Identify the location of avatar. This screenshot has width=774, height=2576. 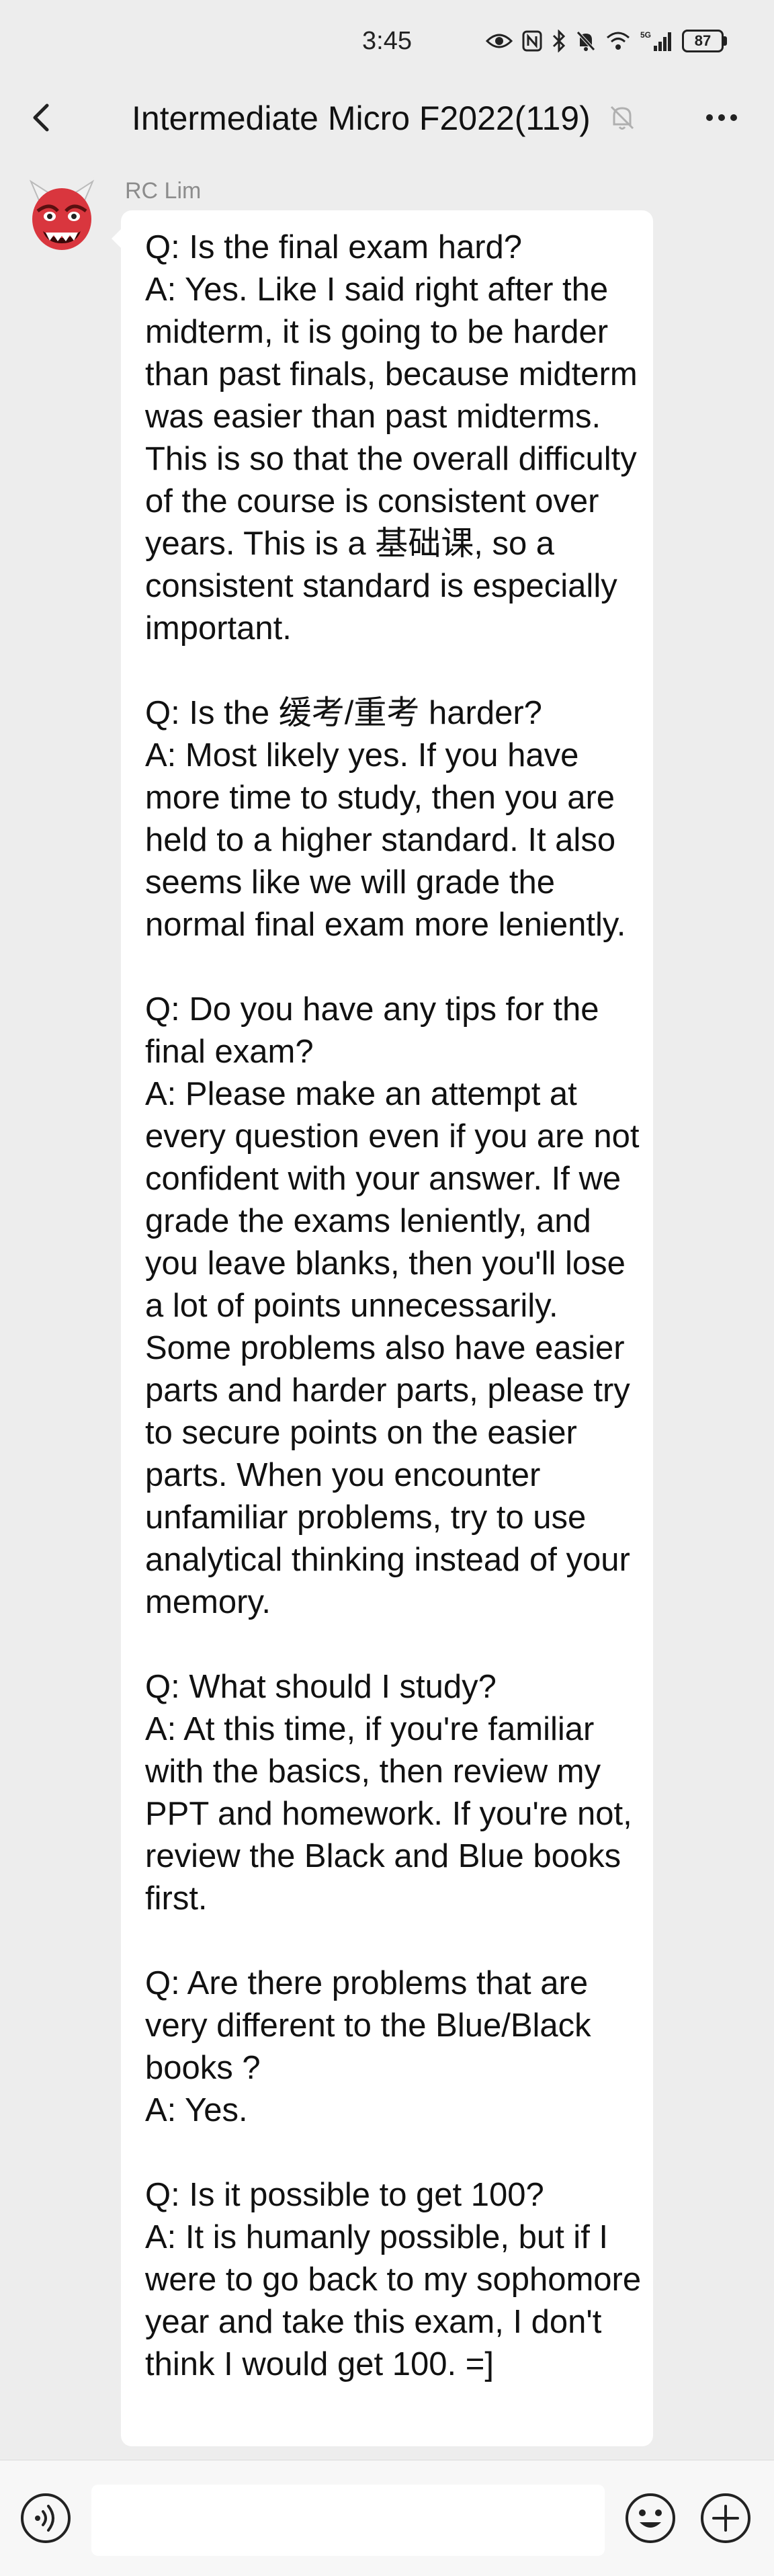
(62, 216).